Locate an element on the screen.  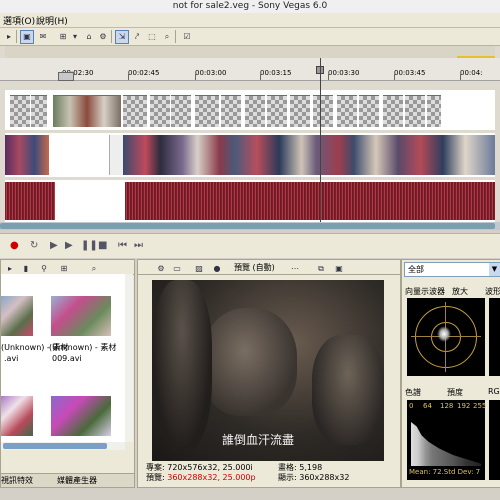
hist-tick: 0 is located at coordinates (411, 406).